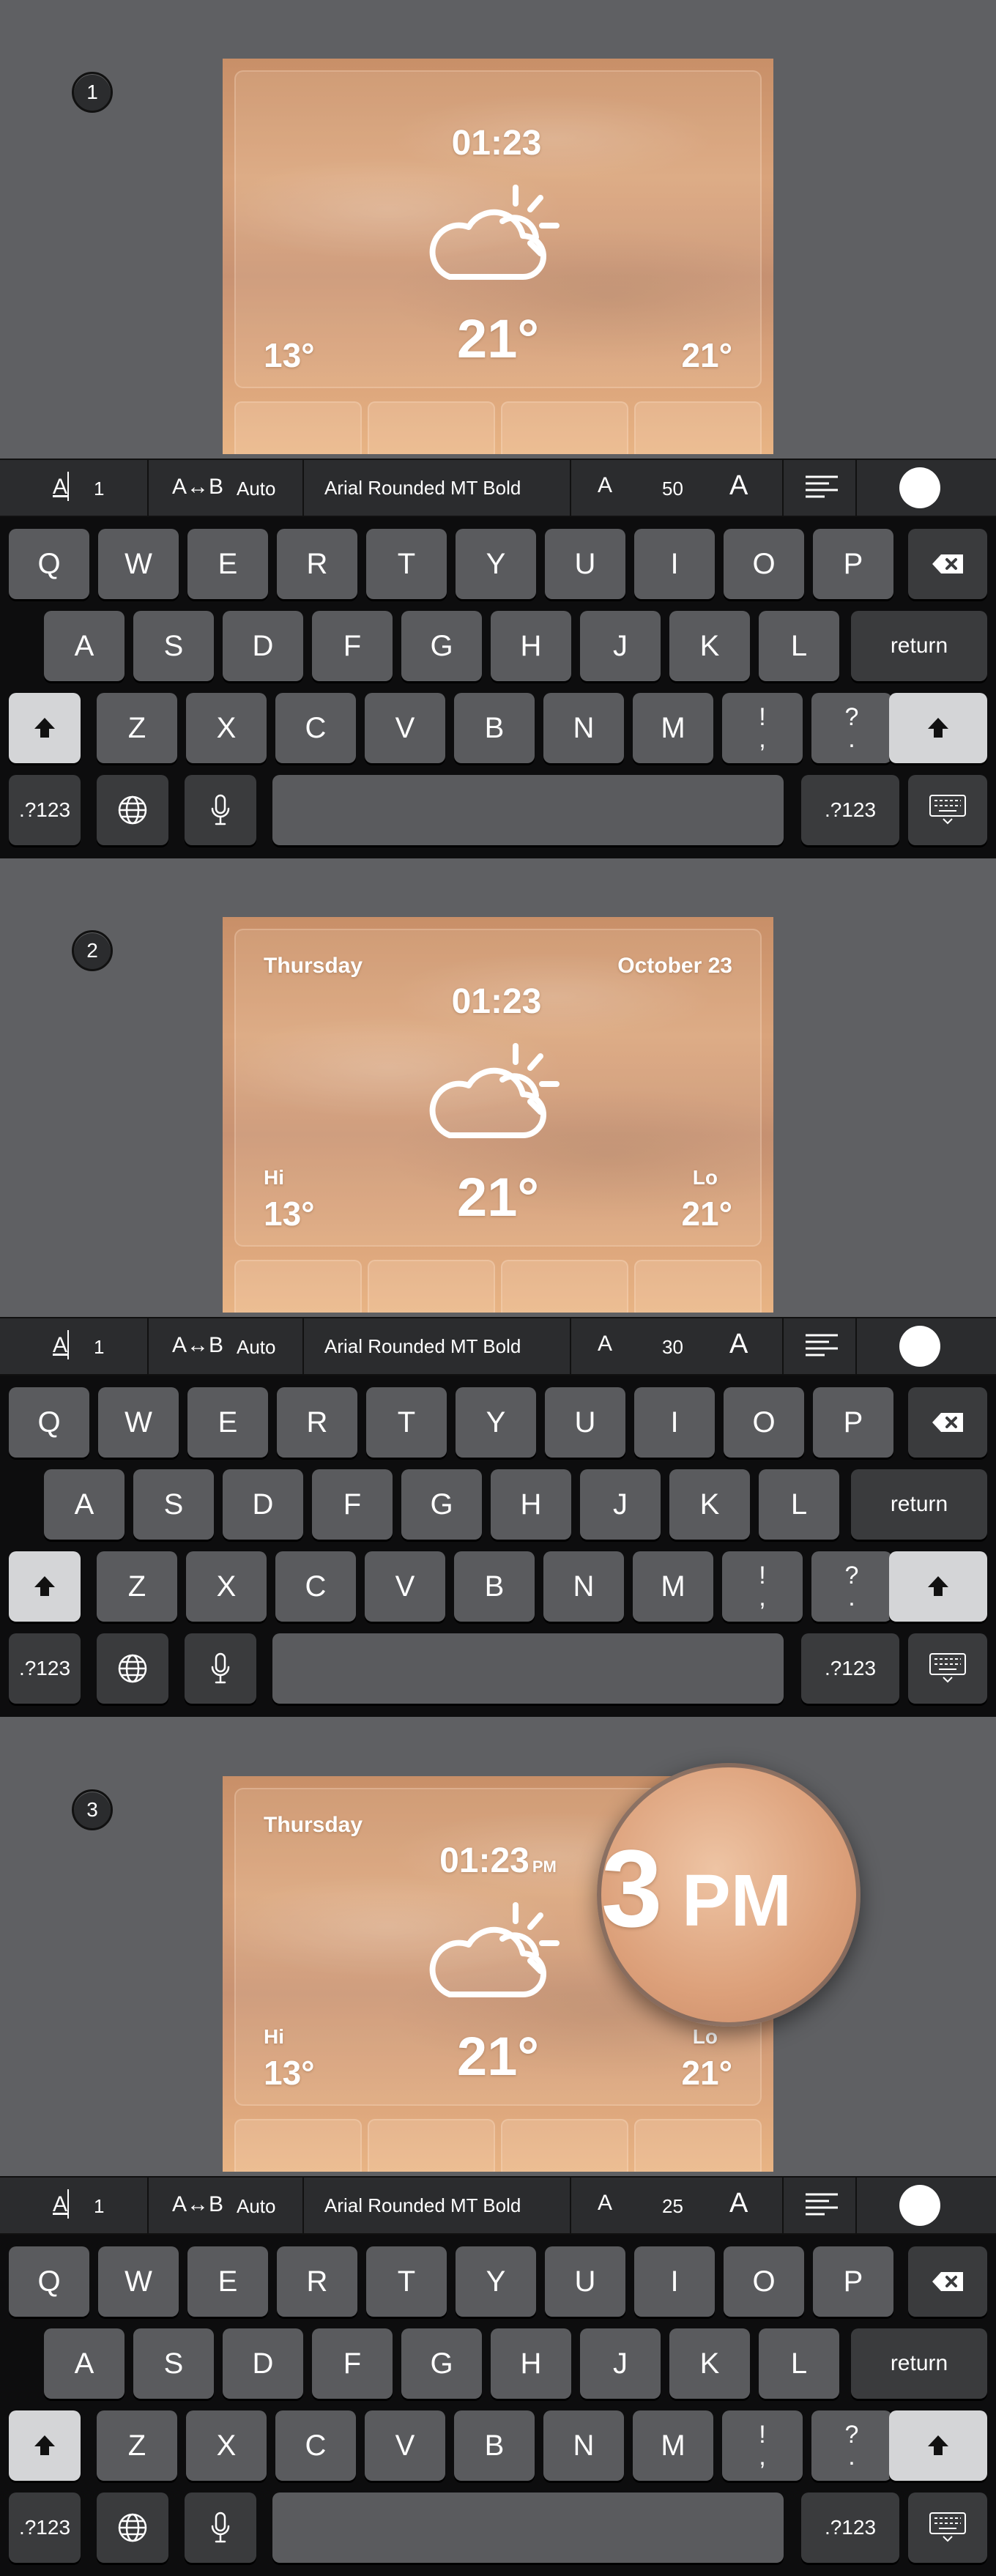 This screenshot has width=996, height=2576. What do you see at coordinates (132, 1668) in the screenshot?
I see `globe-key` at bounding box center [132, 1668].